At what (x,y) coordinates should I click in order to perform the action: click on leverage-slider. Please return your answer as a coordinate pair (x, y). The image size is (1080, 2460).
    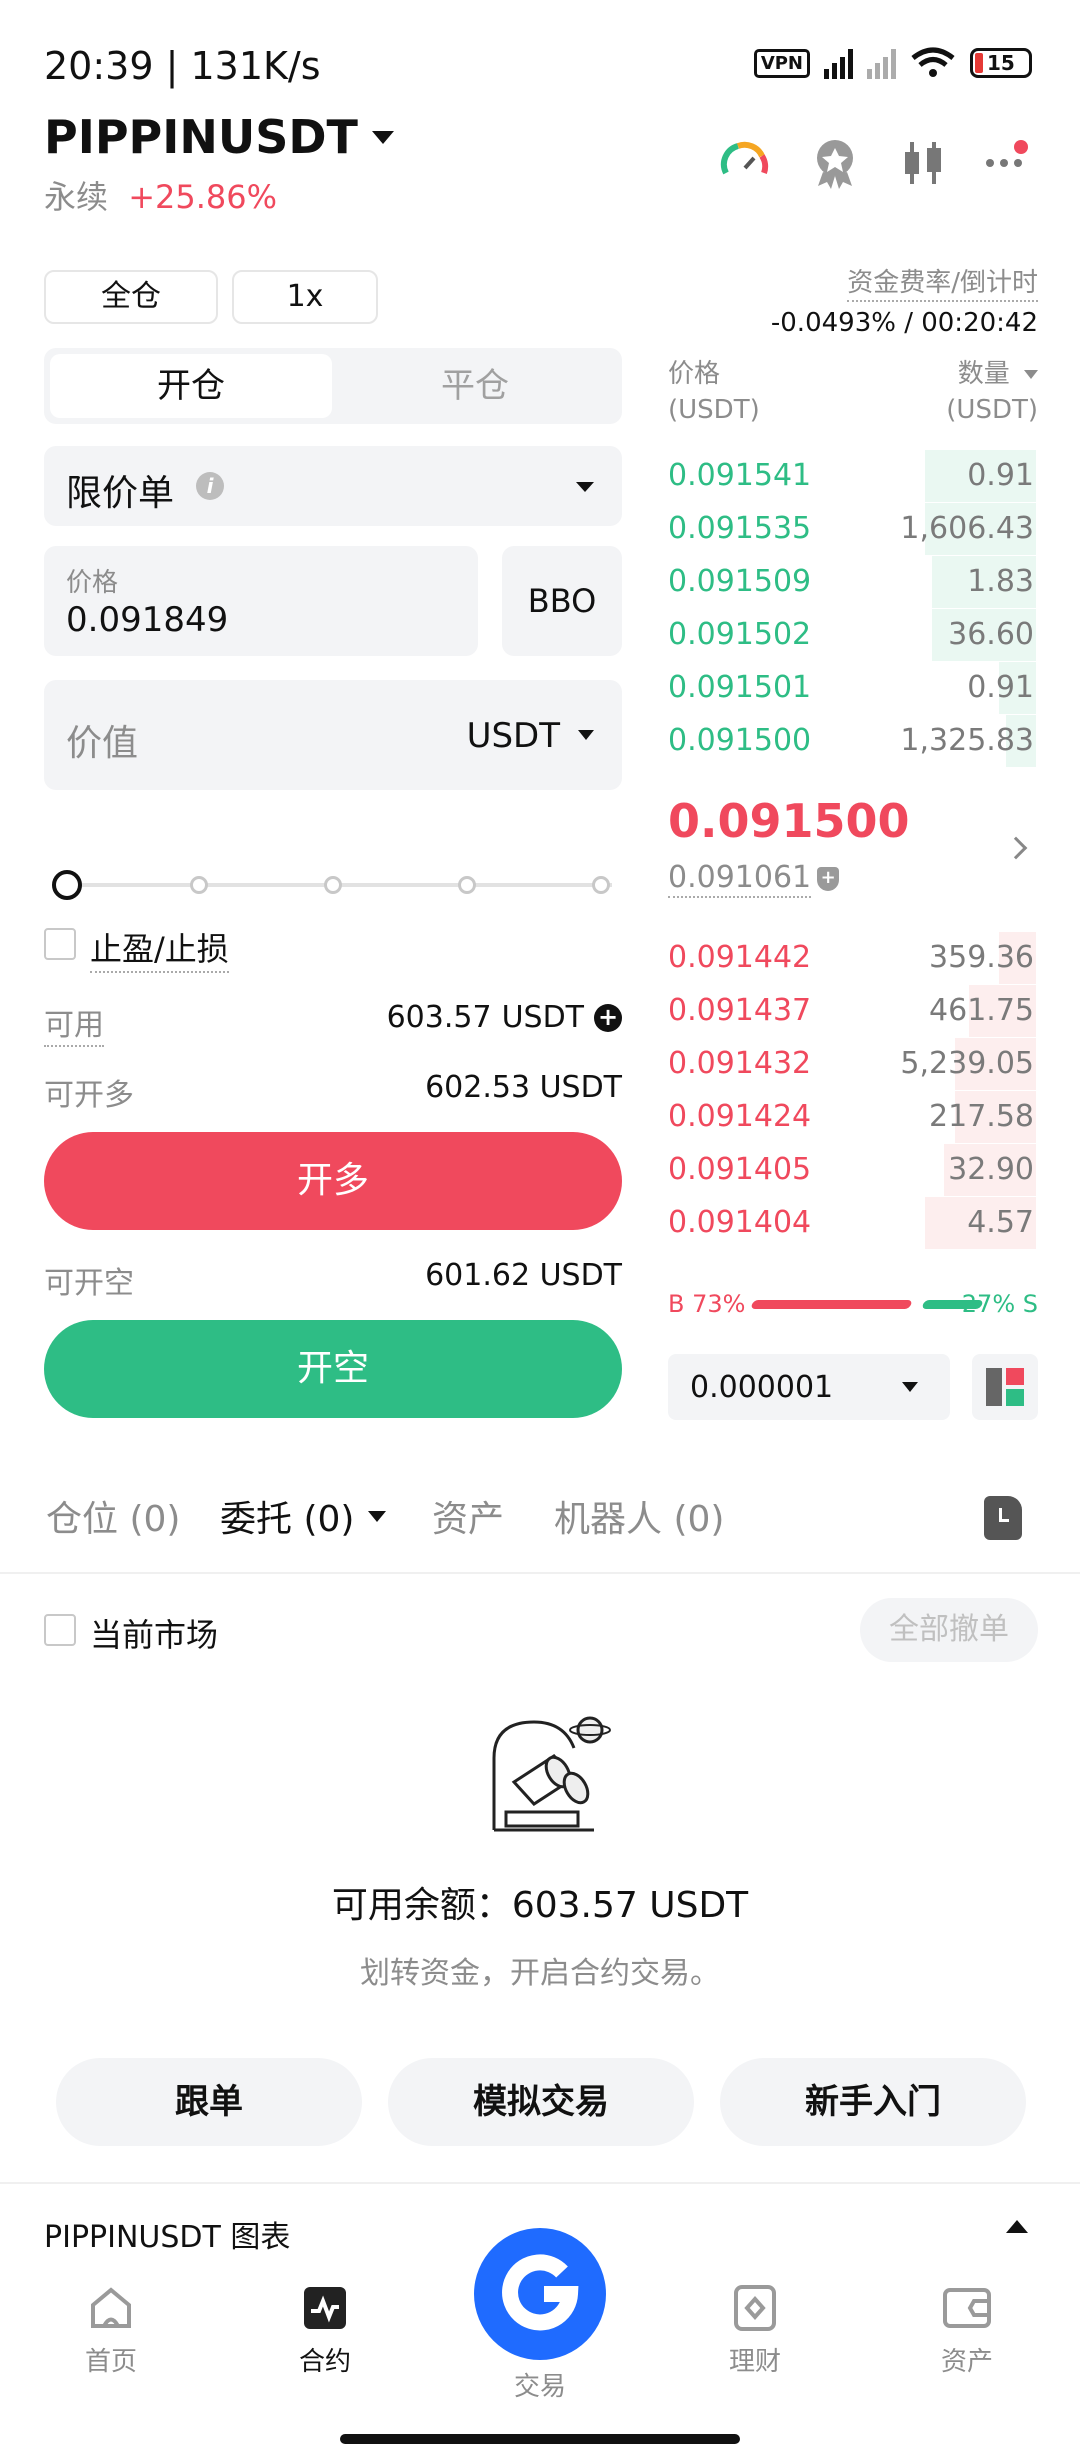
    Looking at the image, I should click on (335, 885).